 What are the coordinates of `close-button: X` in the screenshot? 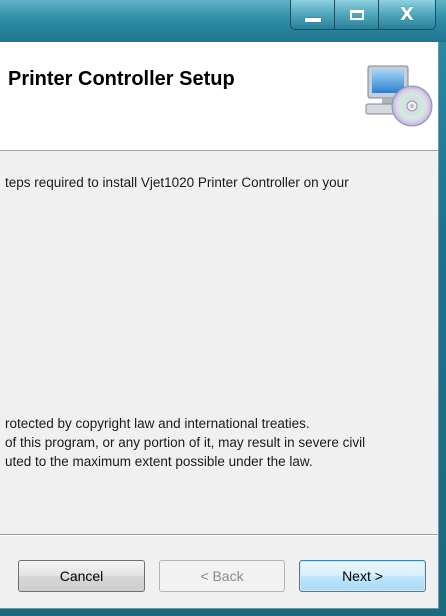 It's located at (407, 15).